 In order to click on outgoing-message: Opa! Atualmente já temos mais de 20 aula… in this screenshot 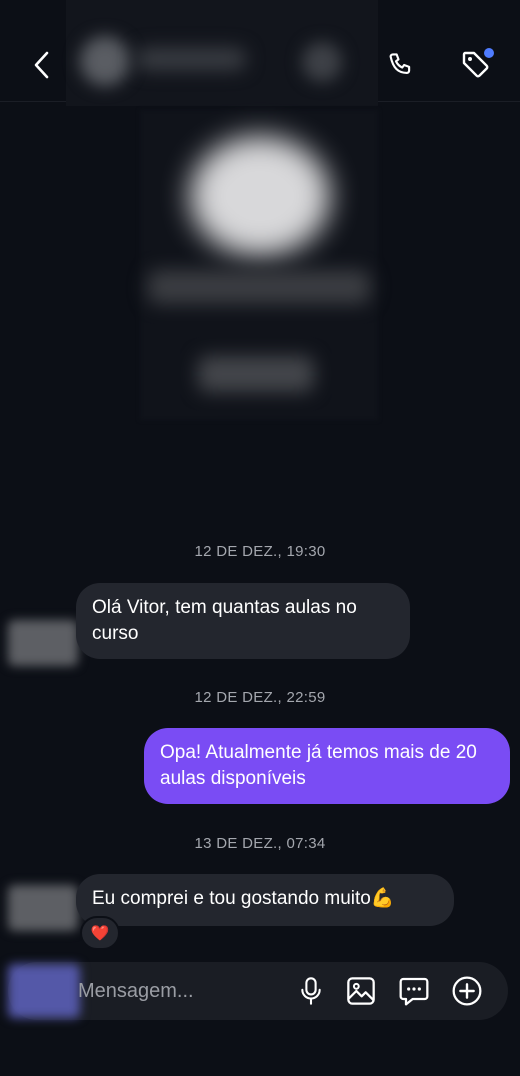, I will do `click(327, 766)`.